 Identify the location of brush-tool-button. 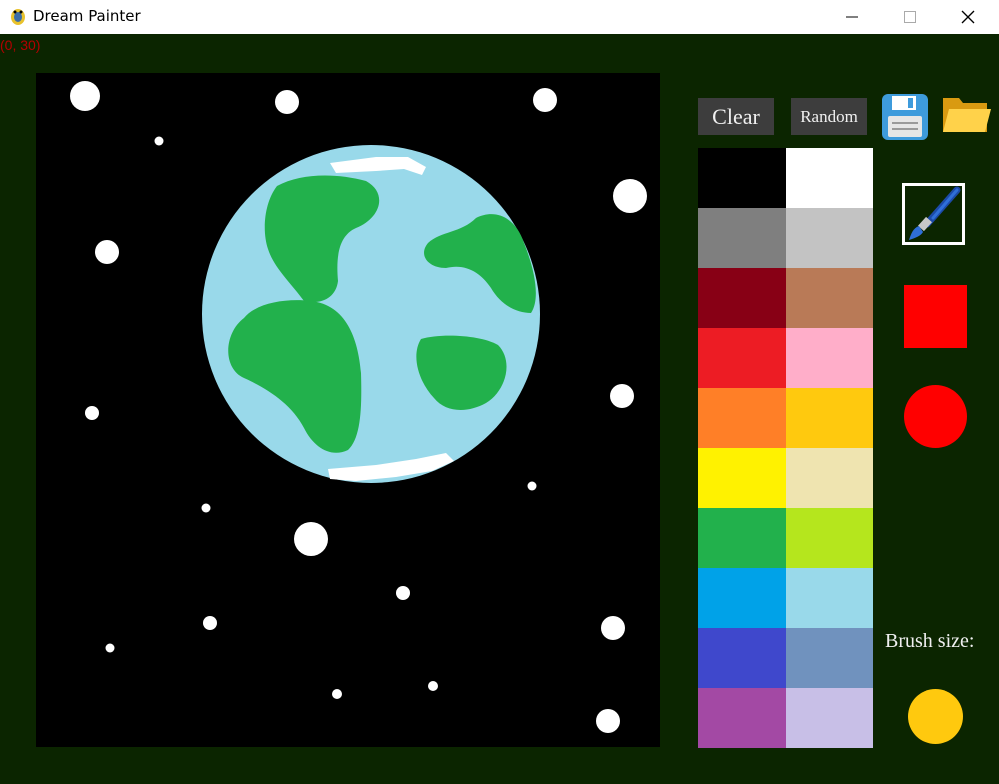
(933, 214).